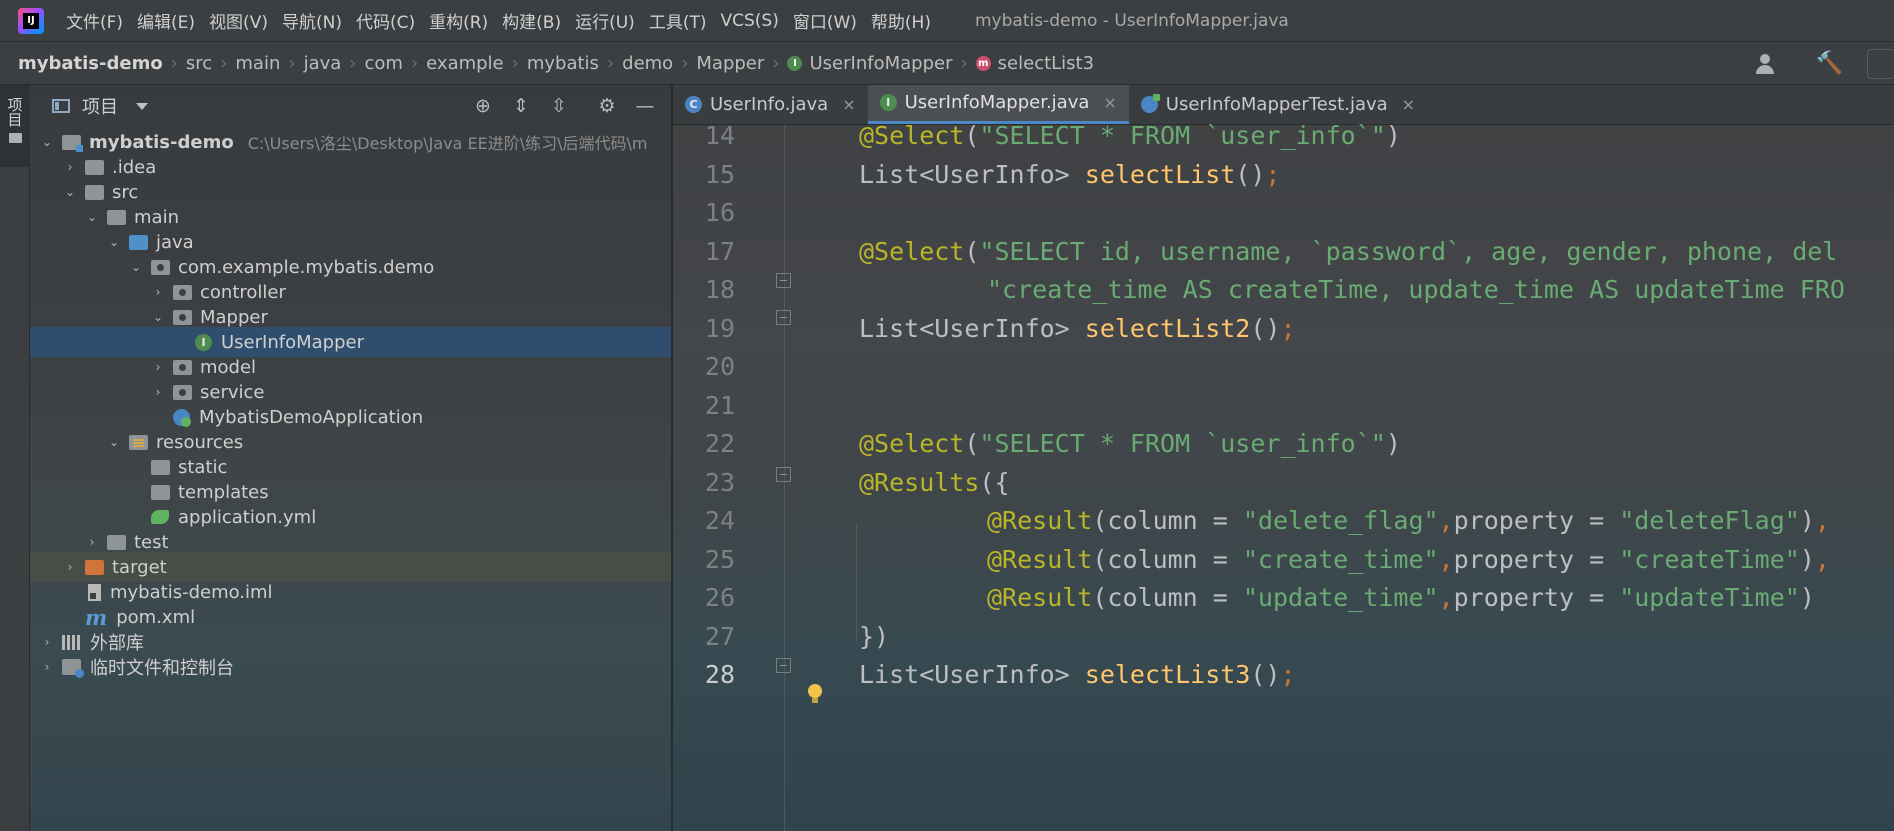 The width and height of the screenshot is (1894, 831). What do you see at coordinates (678, 20) in the screenshot?
I see `menu-tools: 工具(T)` at bounding box center [678, 20].